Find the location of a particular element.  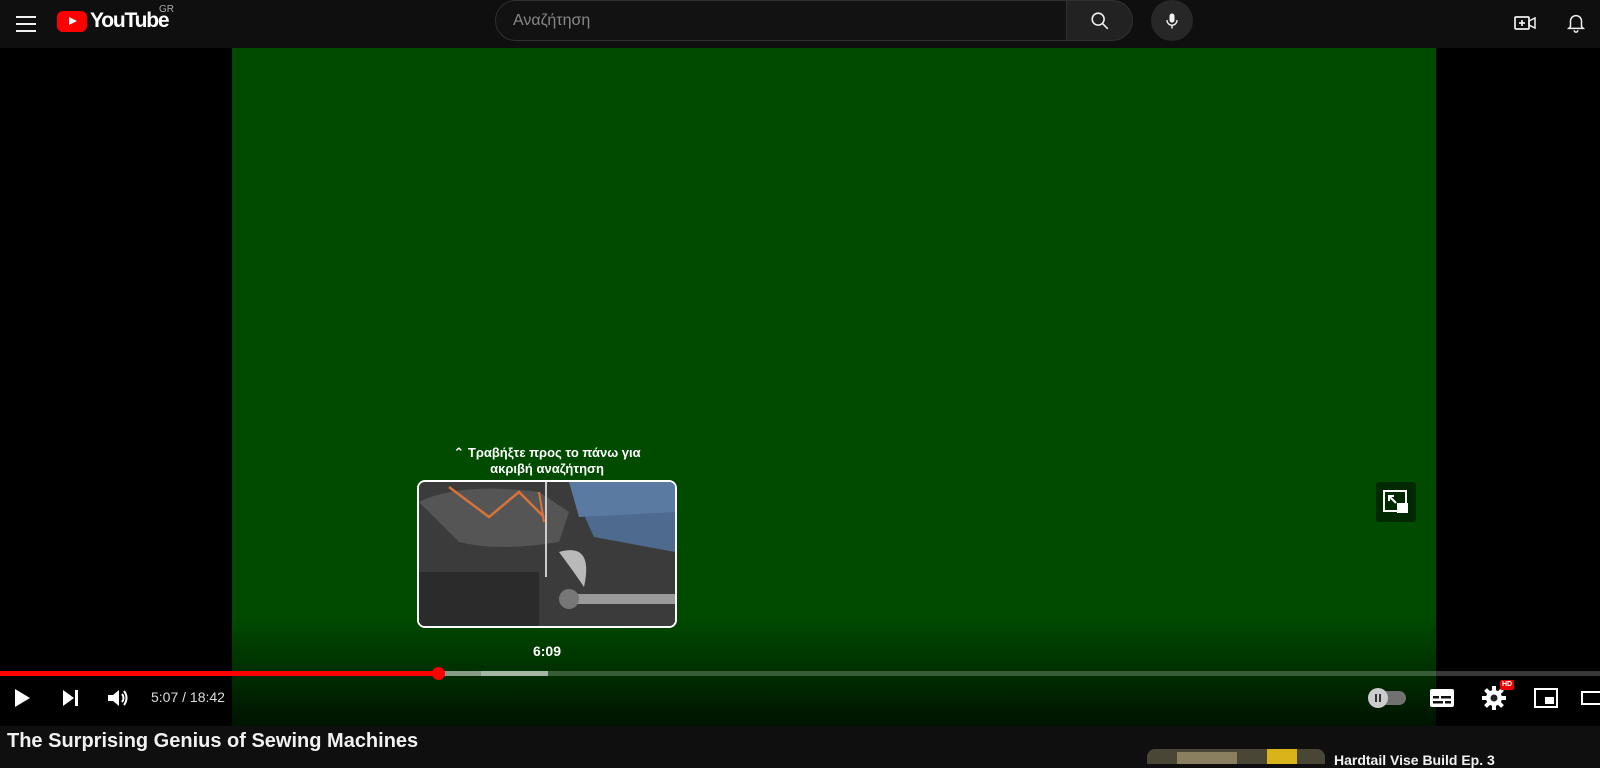

subtitles-icon is located at coordinates (1442, 698).